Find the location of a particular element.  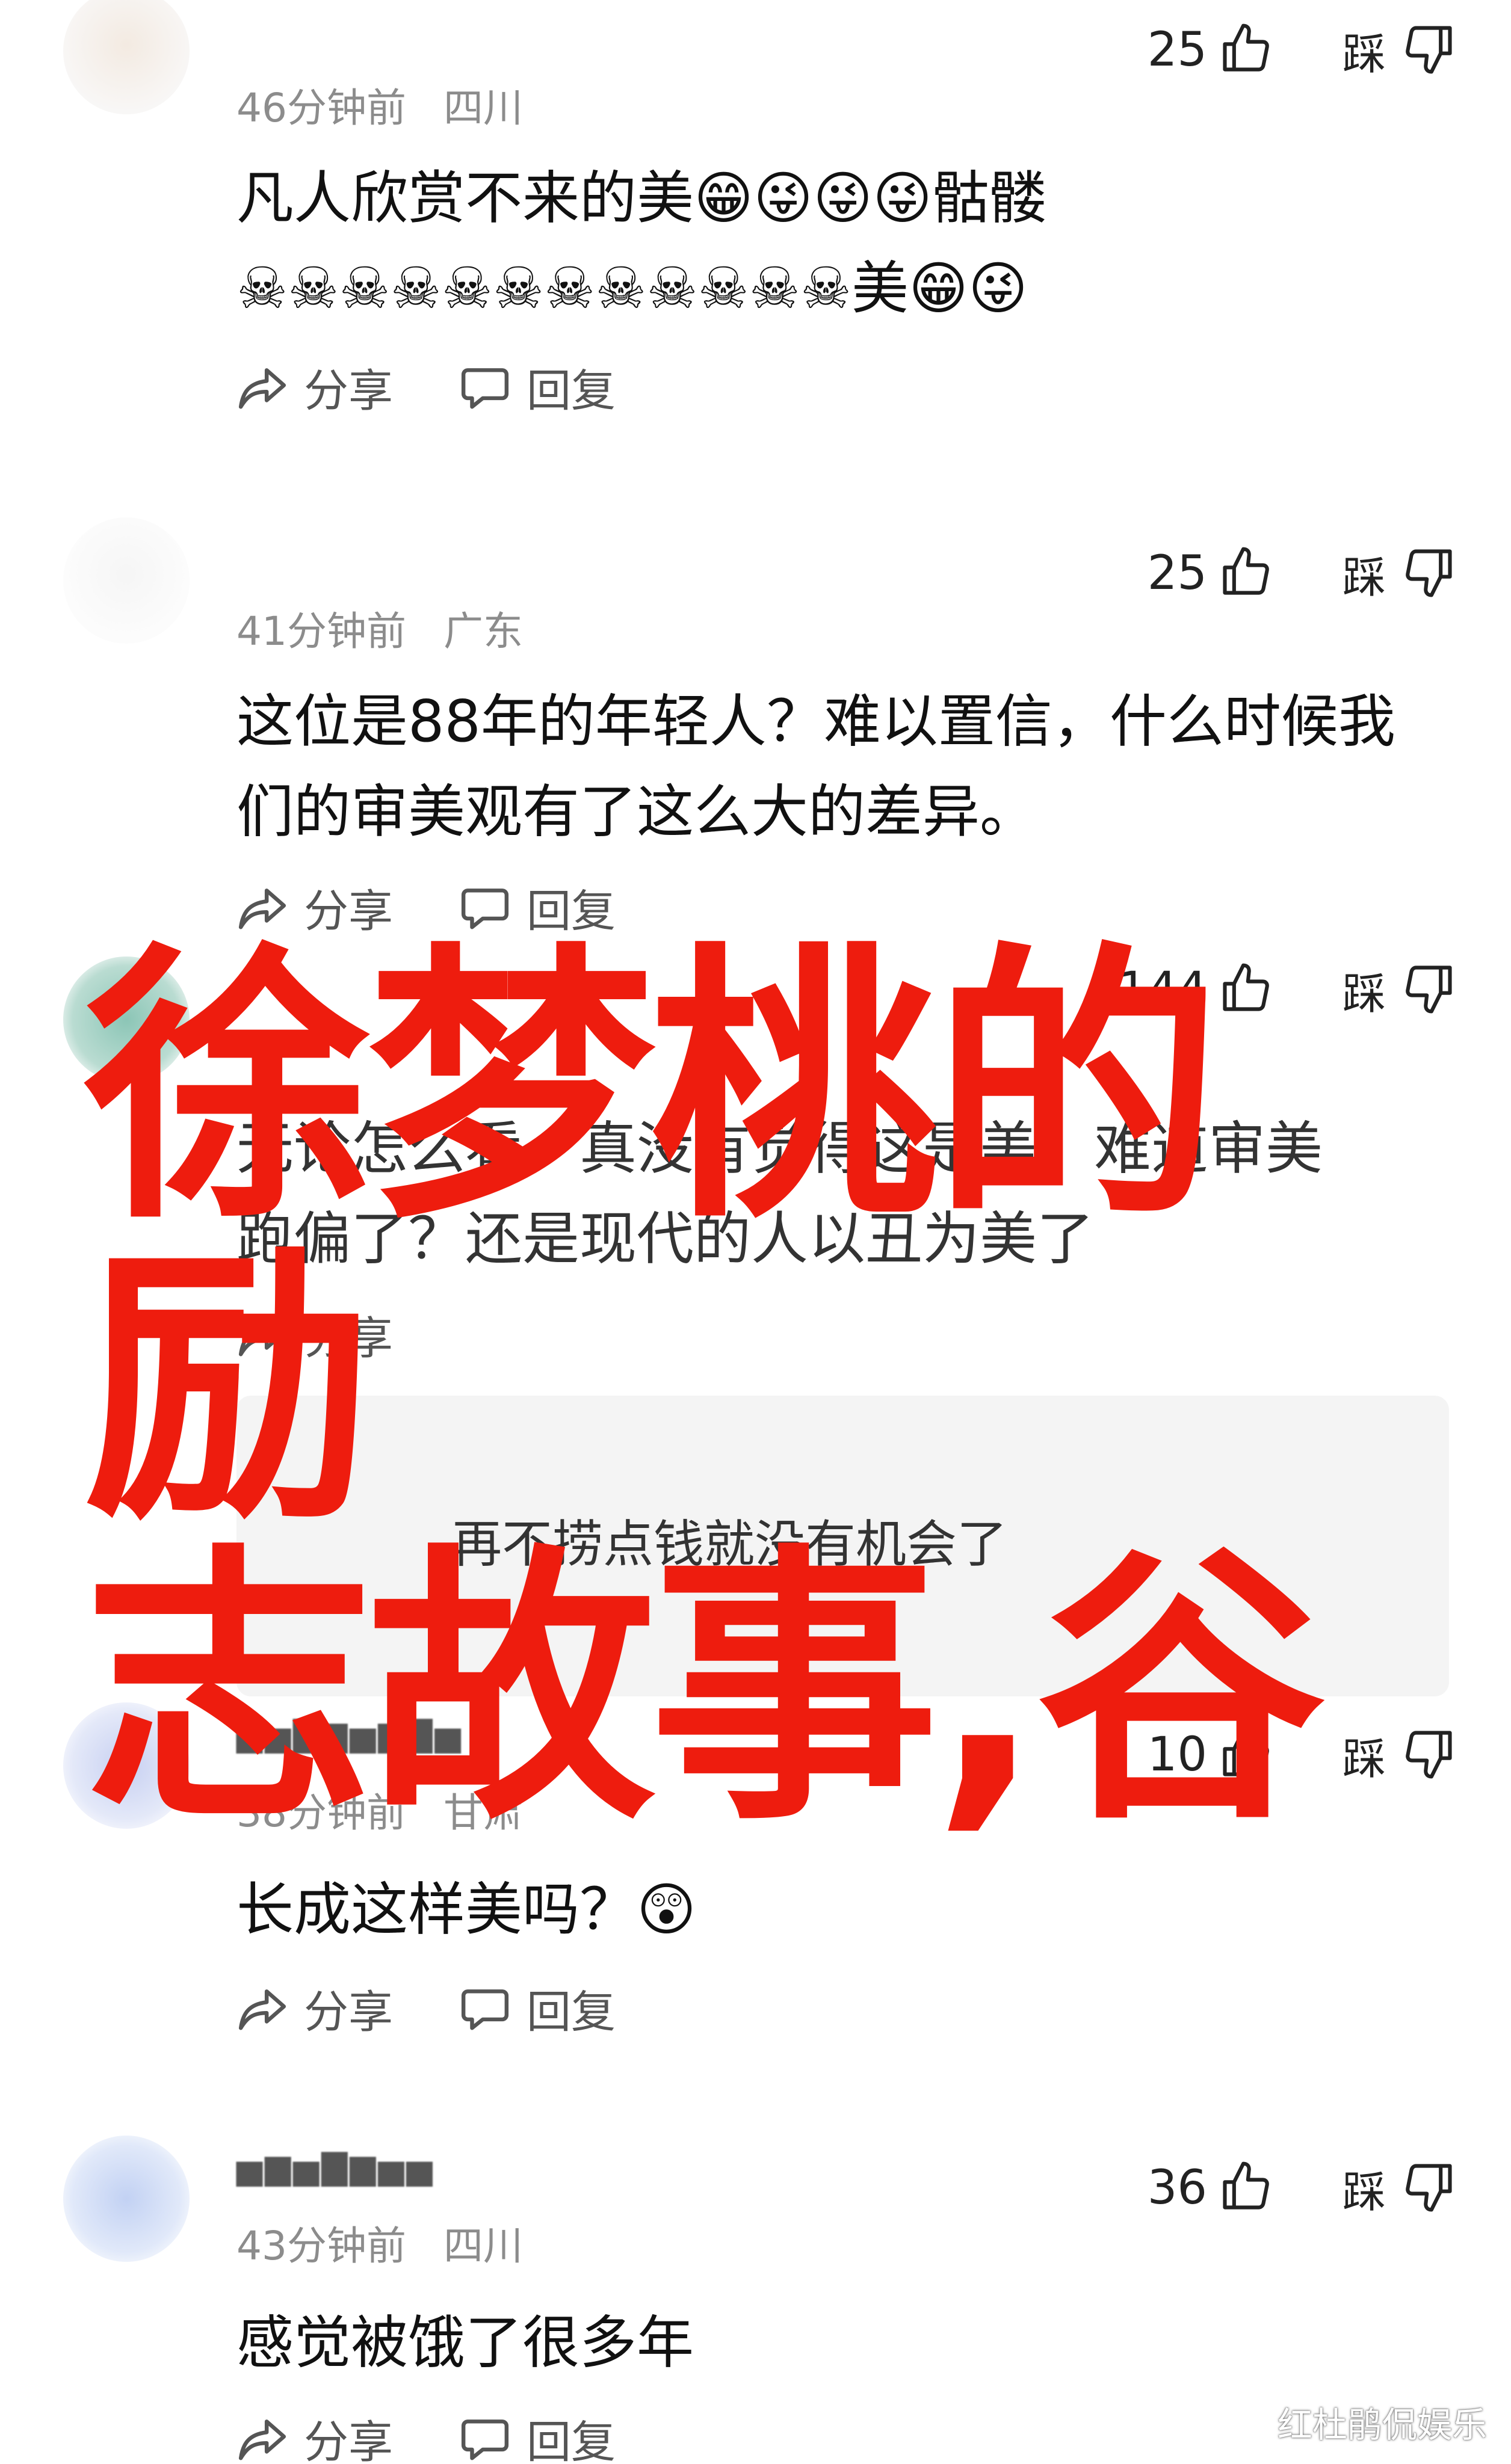

comment-text: 长成这样美吗？😲 is located at coordinates (838, 1910).